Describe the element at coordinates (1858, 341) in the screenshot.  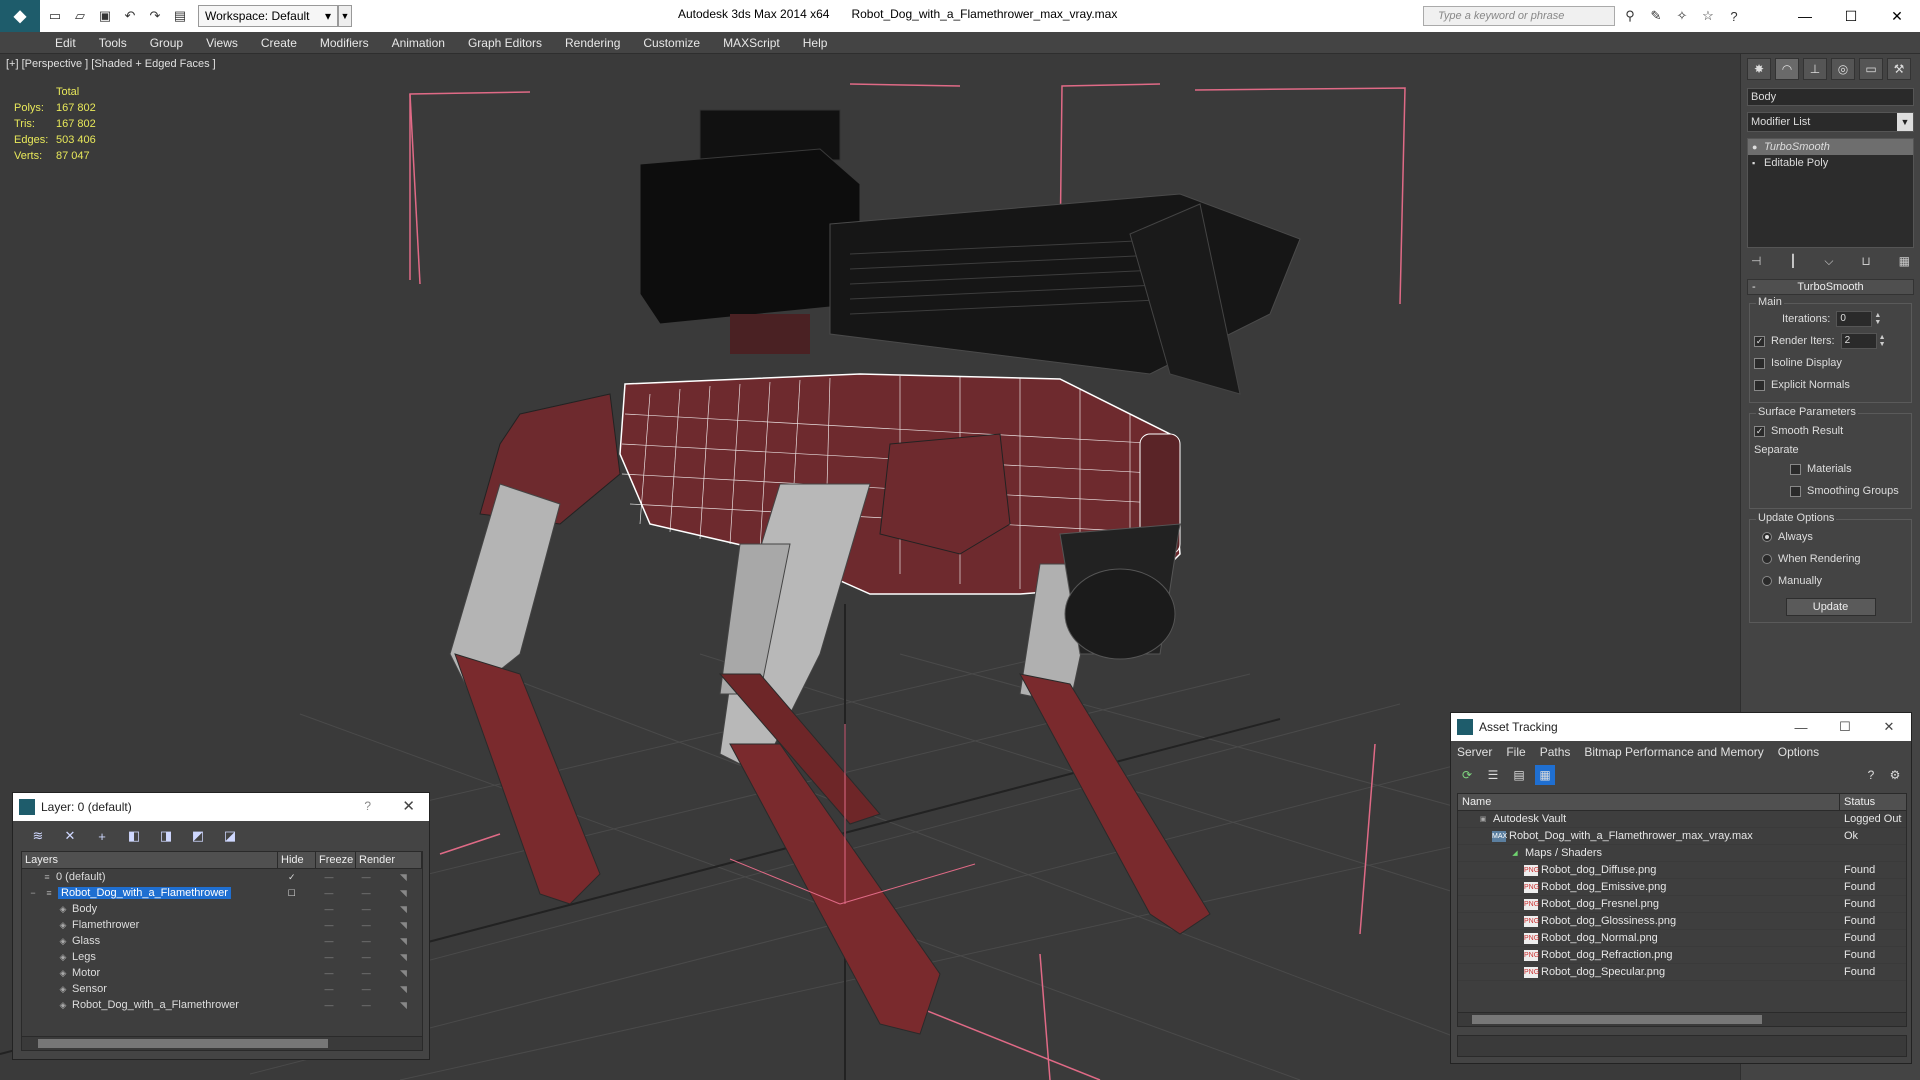
I see `render-iters-spinner: 2` at that location.